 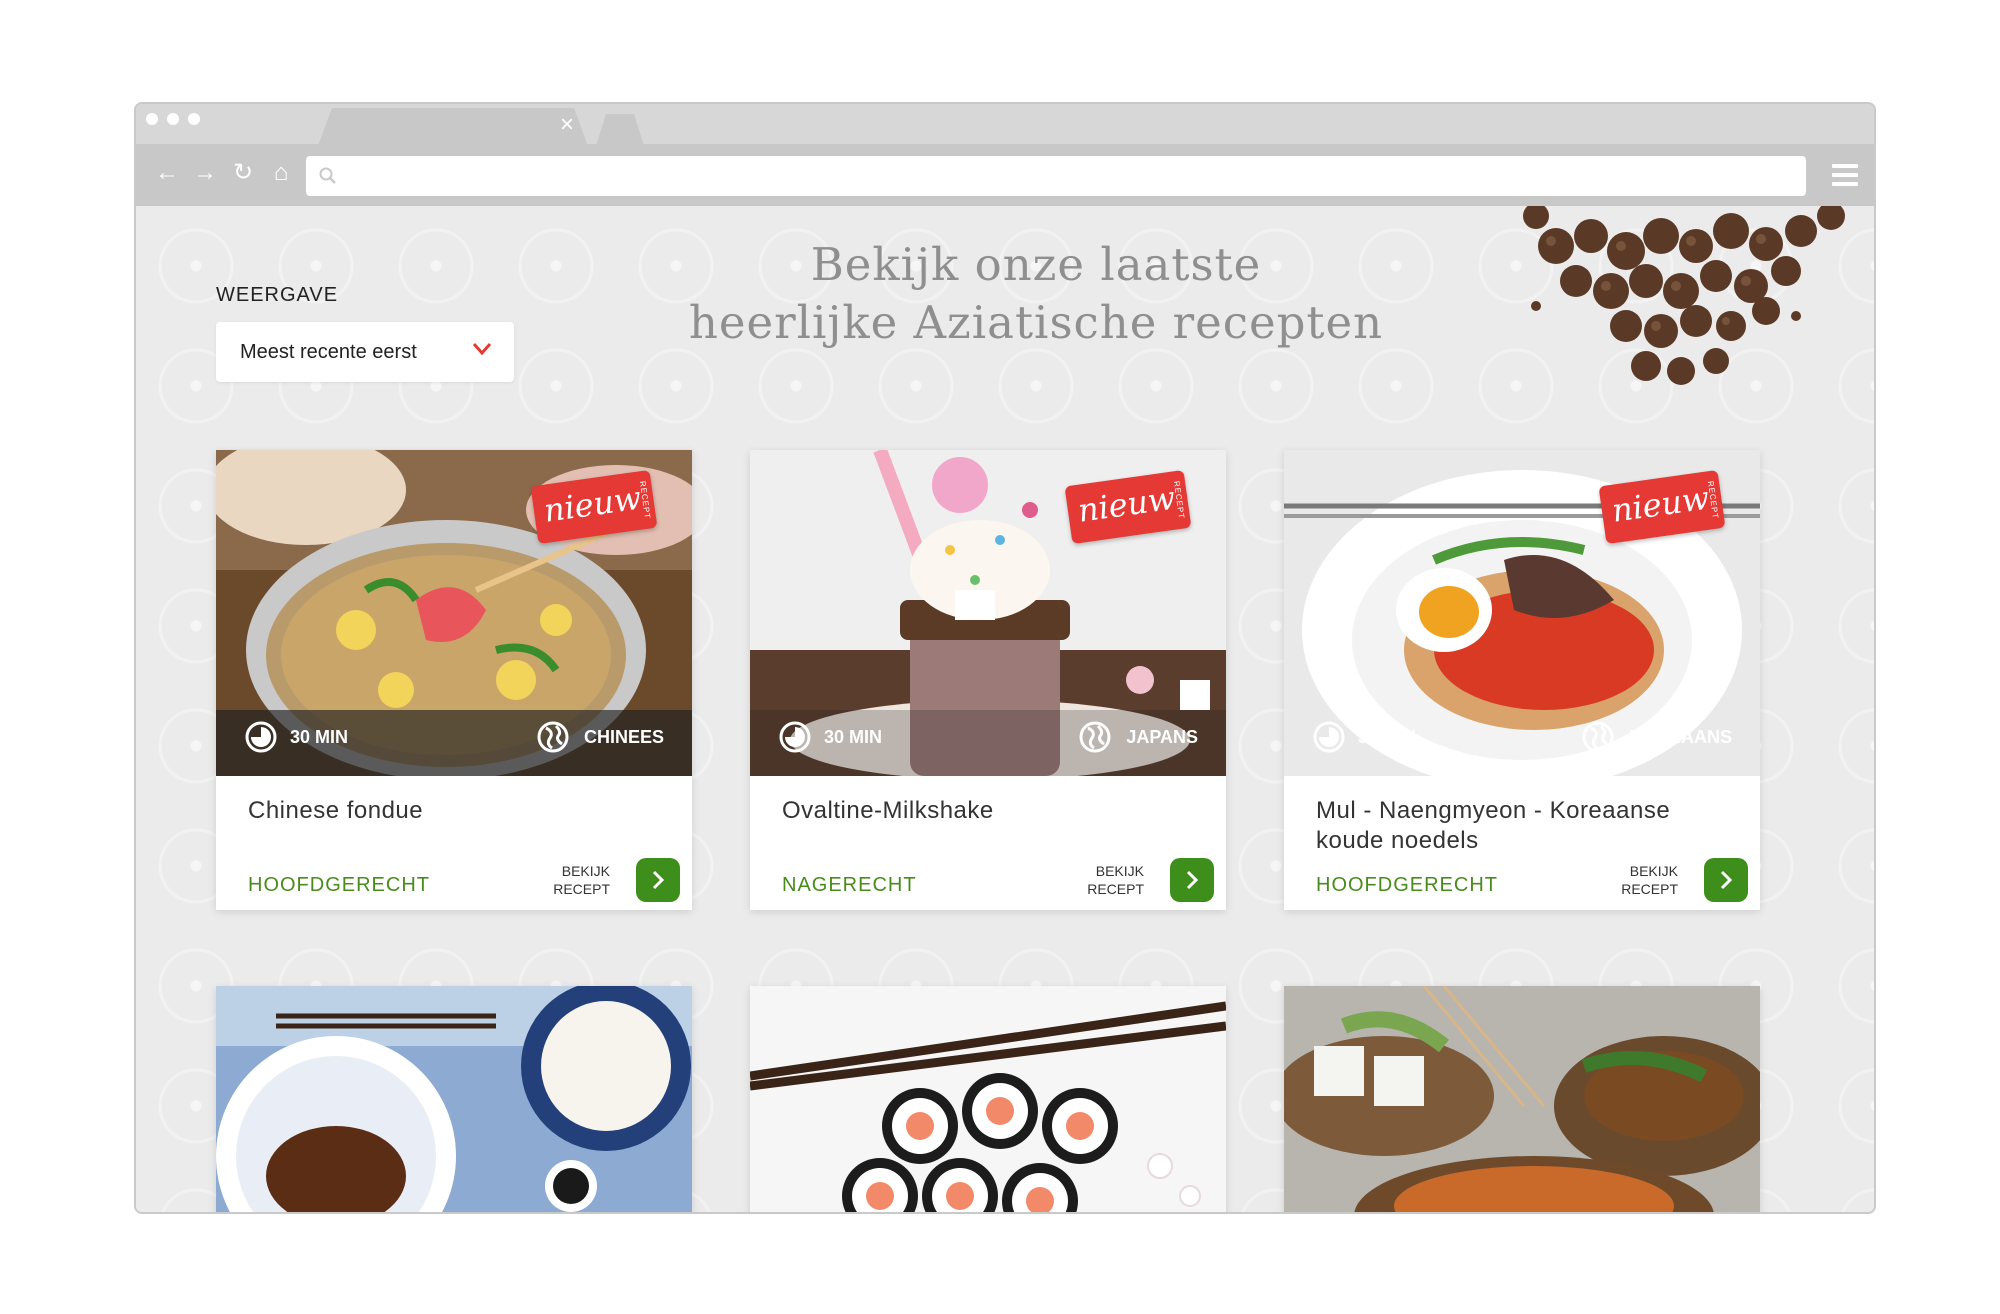 I want to click on chevron-down-icon, so click(x=482, y=349).